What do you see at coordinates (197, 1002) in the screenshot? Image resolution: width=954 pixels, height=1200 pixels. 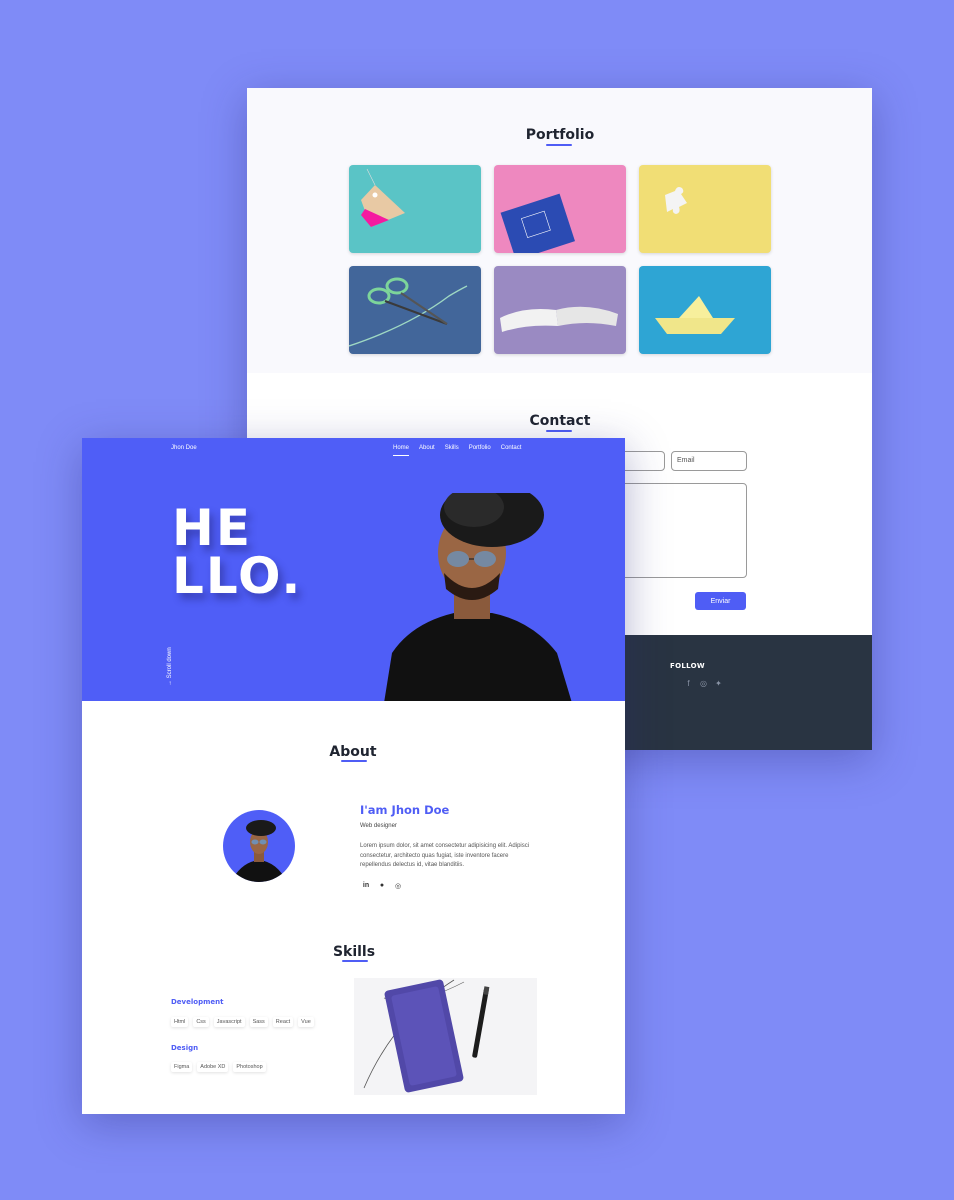 I see `development-title: Development` at bounding box center [197, 1002].